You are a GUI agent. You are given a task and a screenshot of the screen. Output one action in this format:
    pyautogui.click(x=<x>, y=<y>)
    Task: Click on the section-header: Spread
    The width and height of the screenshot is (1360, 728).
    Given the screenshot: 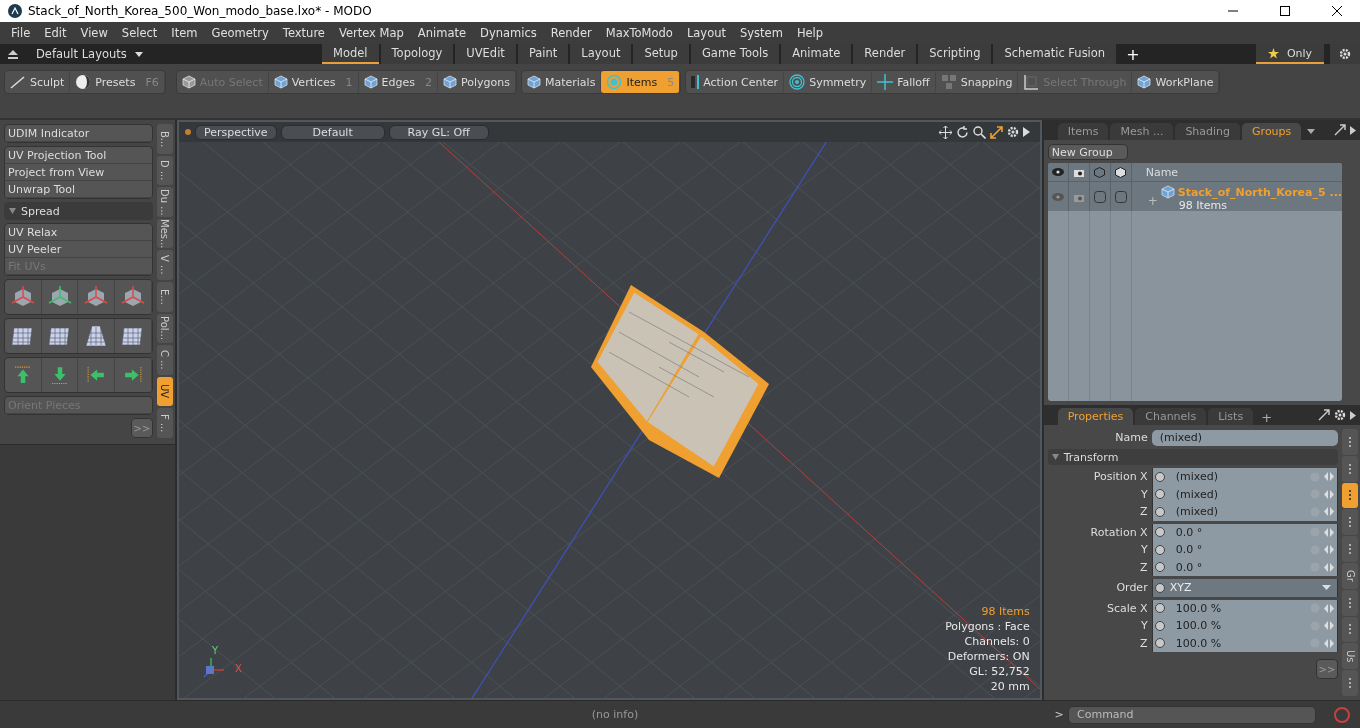 What is the action you would take?
    pyautogui.click(x=78, y=211)
    